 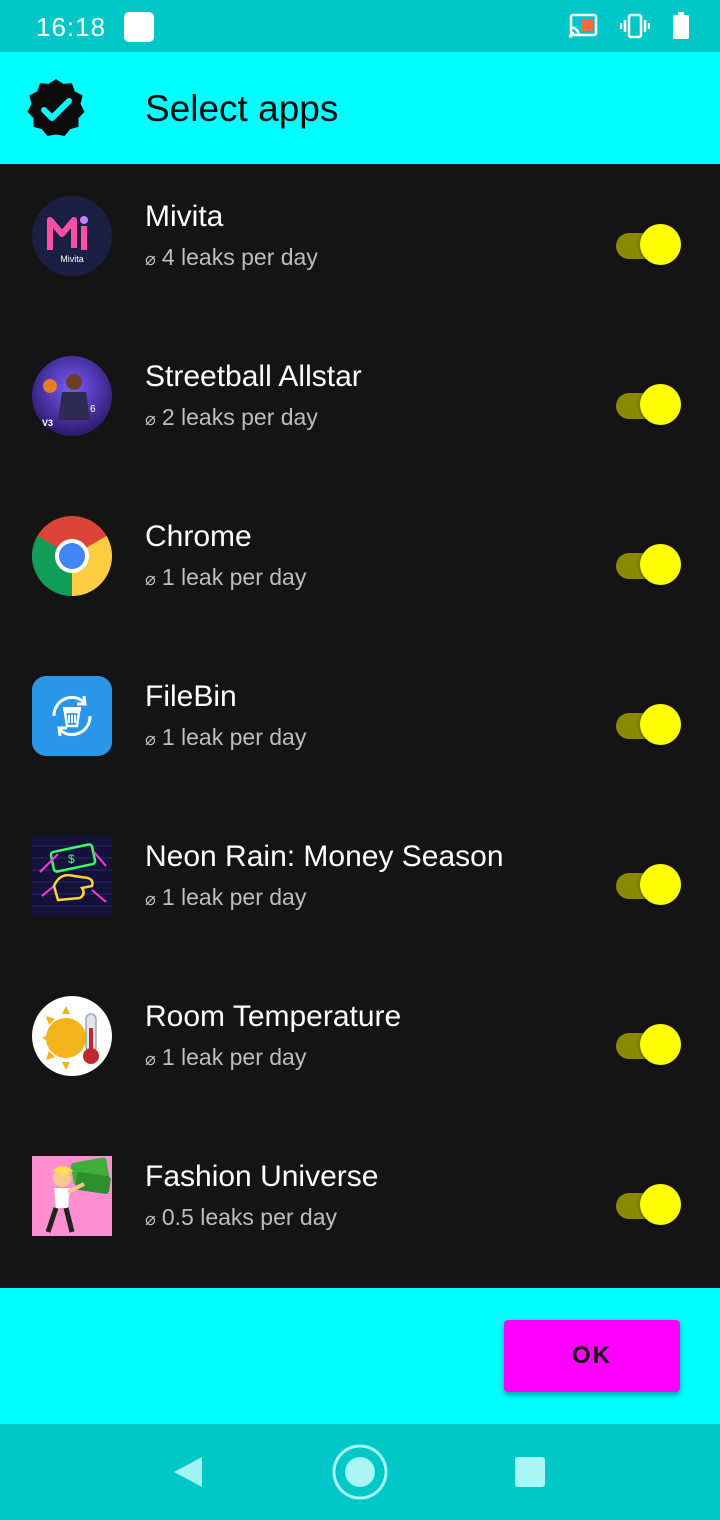 I want to click on filebin-app-icon, so click(x=72, y=716).